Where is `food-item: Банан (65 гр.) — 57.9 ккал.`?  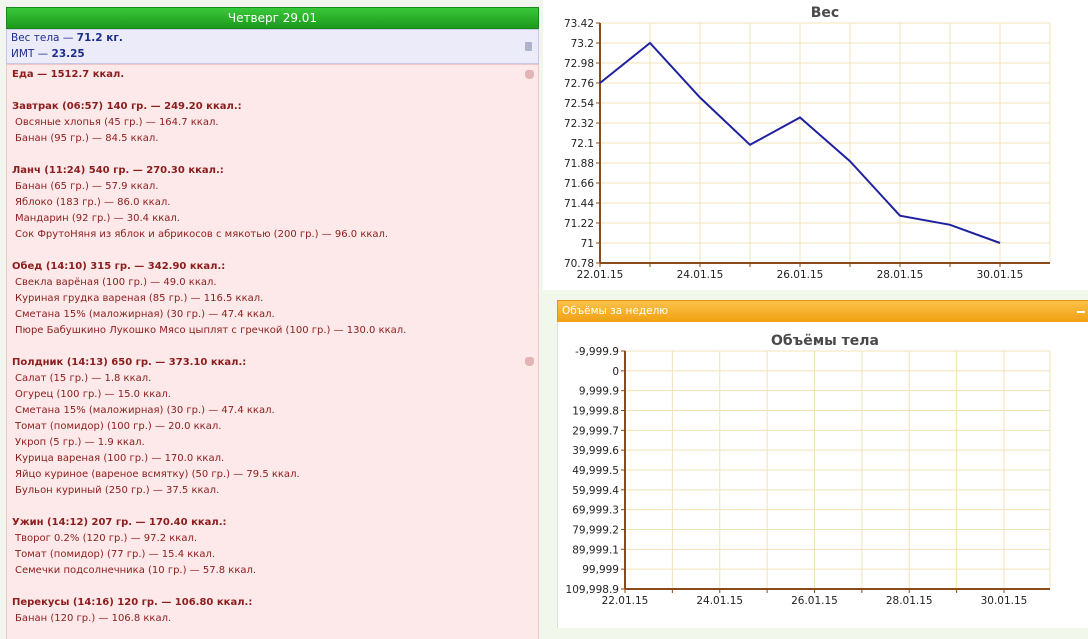
food-item: Банан (65 гр.) — 57.9 ккал. is located at coordinates (86, 186).